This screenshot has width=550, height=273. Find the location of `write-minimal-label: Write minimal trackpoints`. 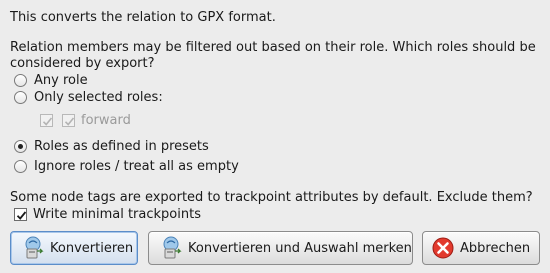

write-minimal-label: Write minimal trackpoints is located at coordinates (117, 214).